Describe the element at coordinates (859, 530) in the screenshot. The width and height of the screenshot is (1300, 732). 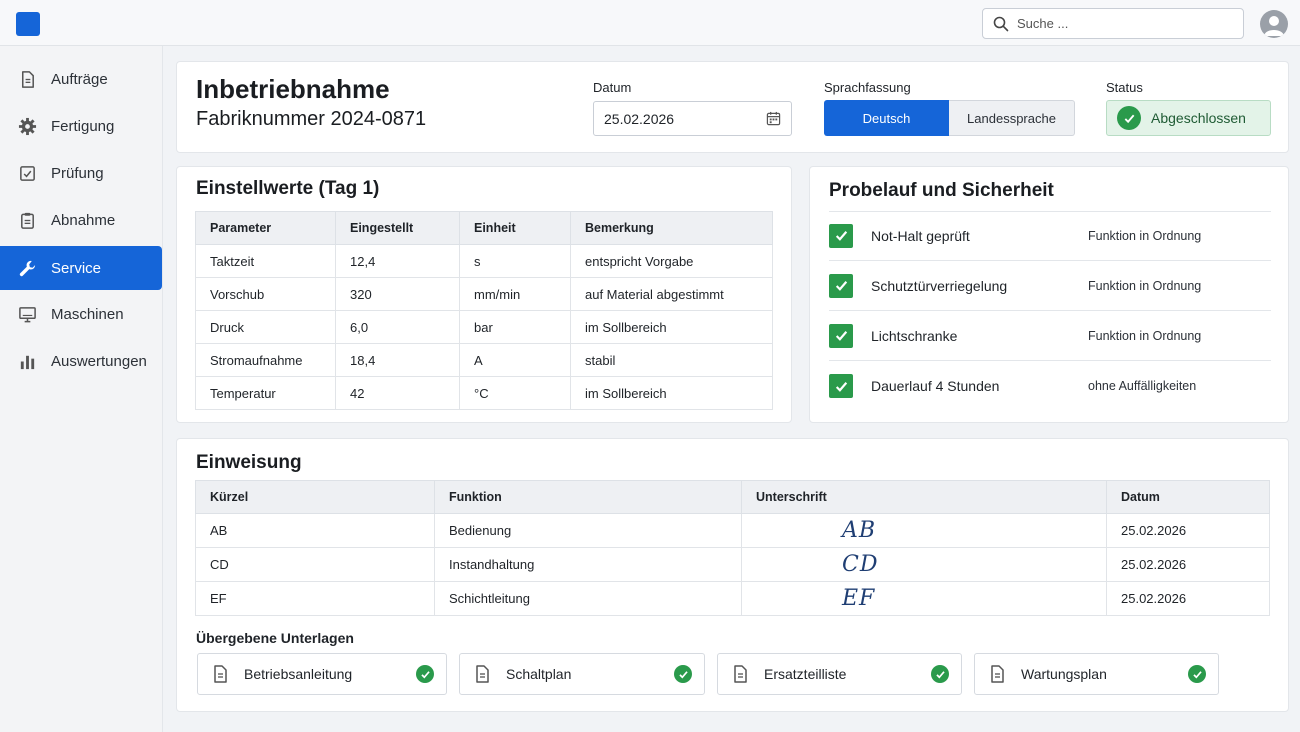
I see `signature: AB` at that location.